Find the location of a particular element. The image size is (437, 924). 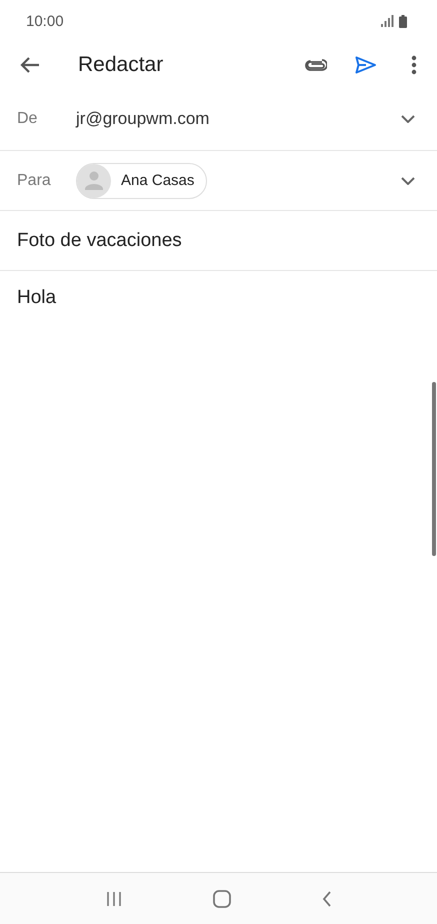

subject-field: Foto de vacaciones is located at coordinates (218, 240).